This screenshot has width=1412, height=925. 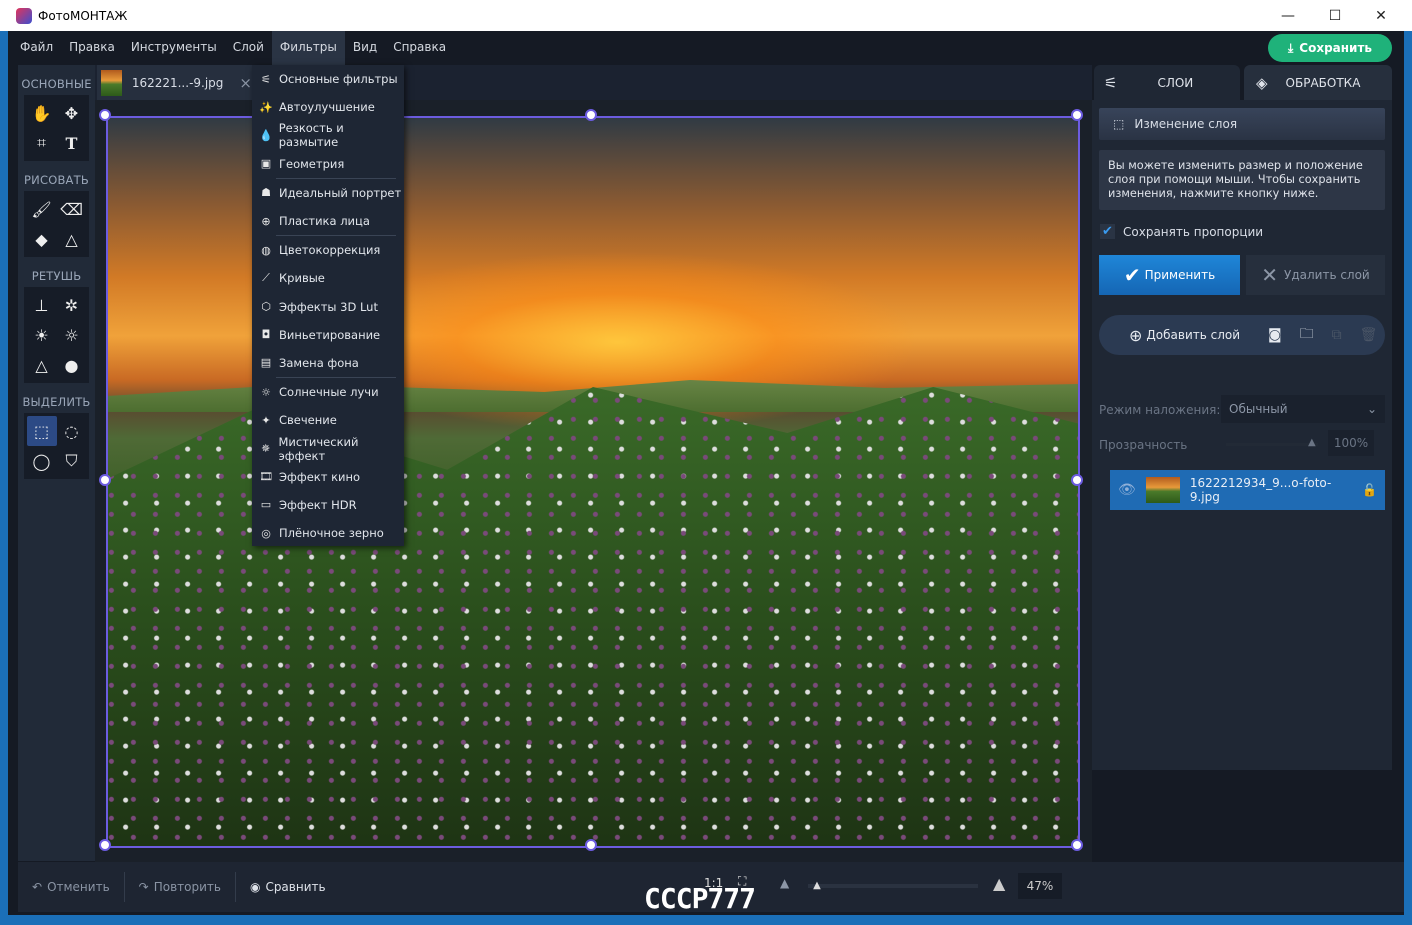 I want to click on lock-icon: 🔓, so click(x=1369, y=490).